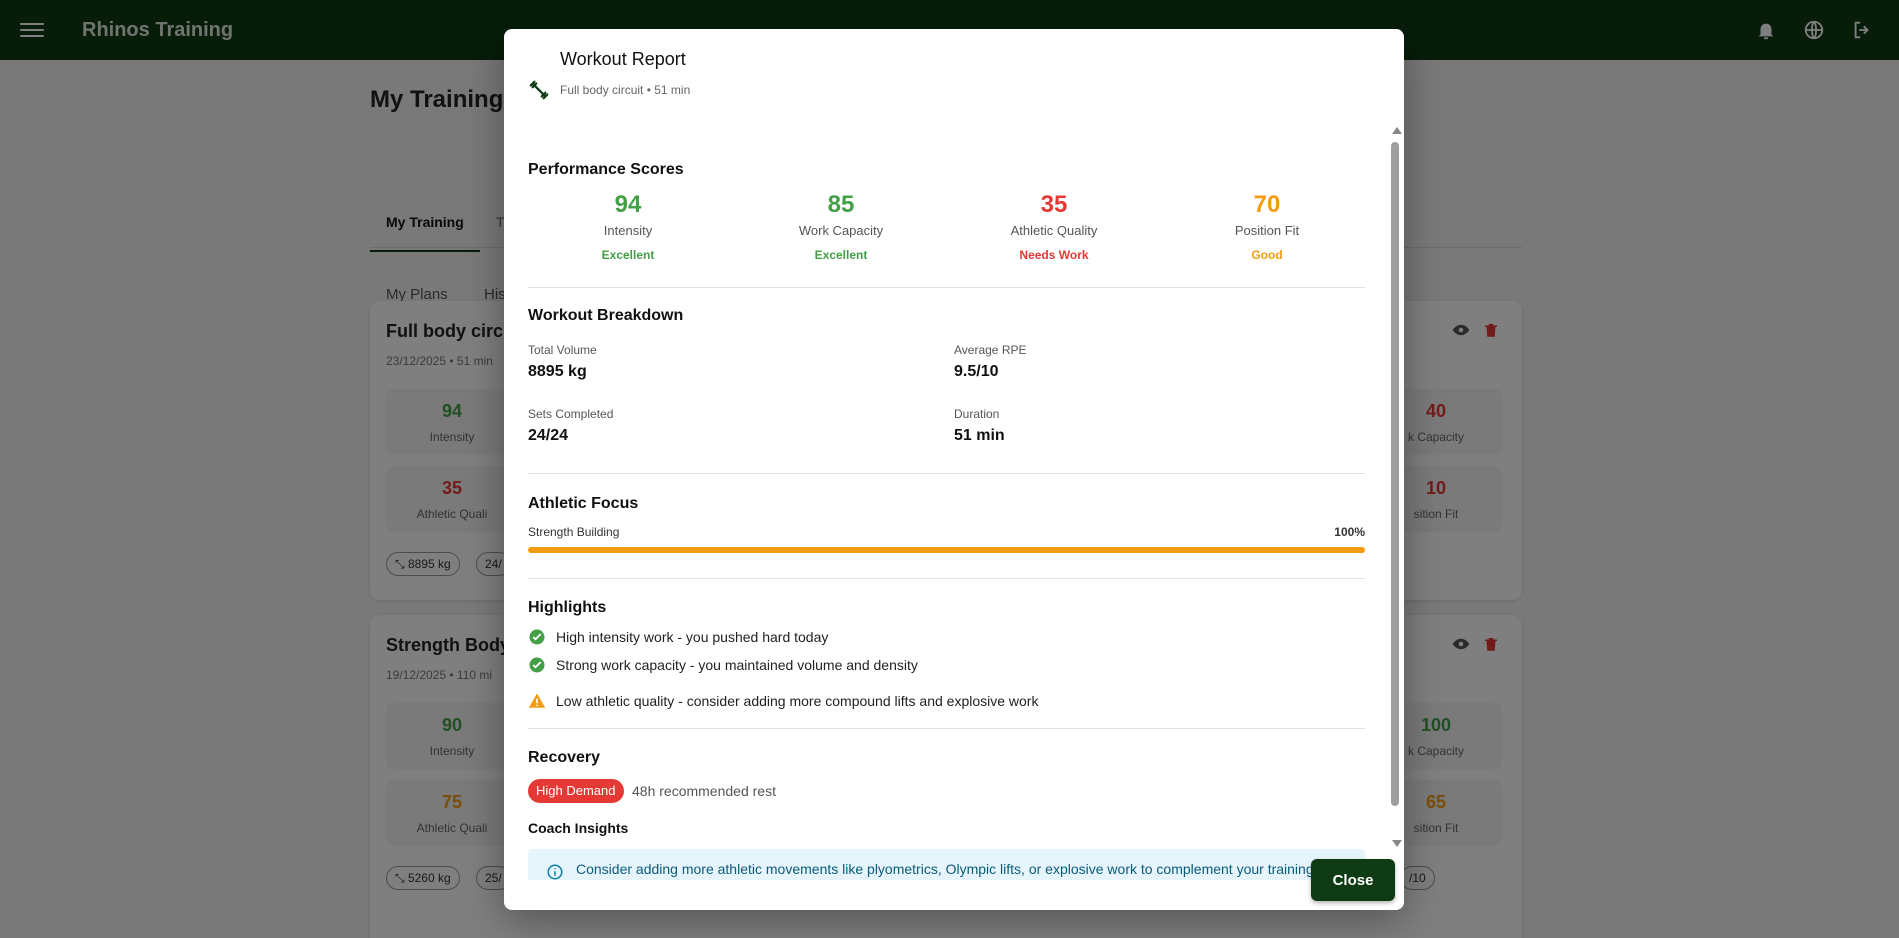 The image size is (1899, 938). I want to click on score-value: 85, so click(841, 204).